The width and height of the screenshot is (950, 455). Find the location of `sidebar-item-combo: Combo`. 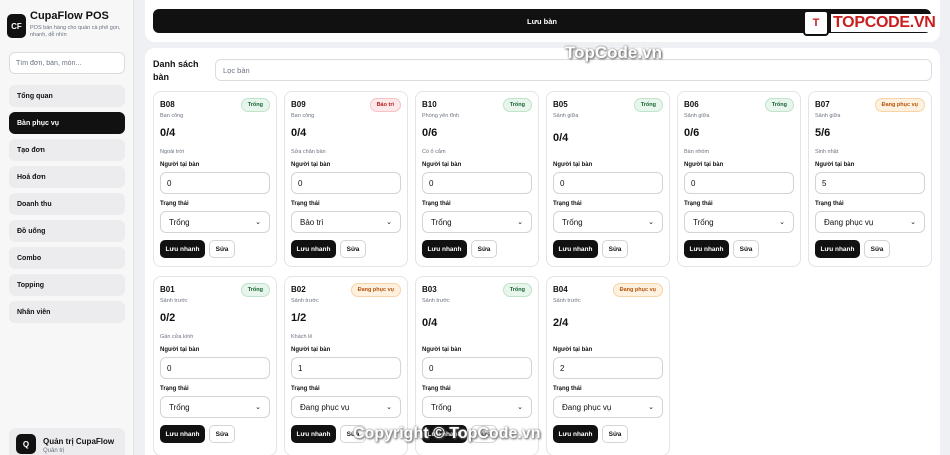

sidebar-item-combo: Combo is located at coordinates (67, 258).